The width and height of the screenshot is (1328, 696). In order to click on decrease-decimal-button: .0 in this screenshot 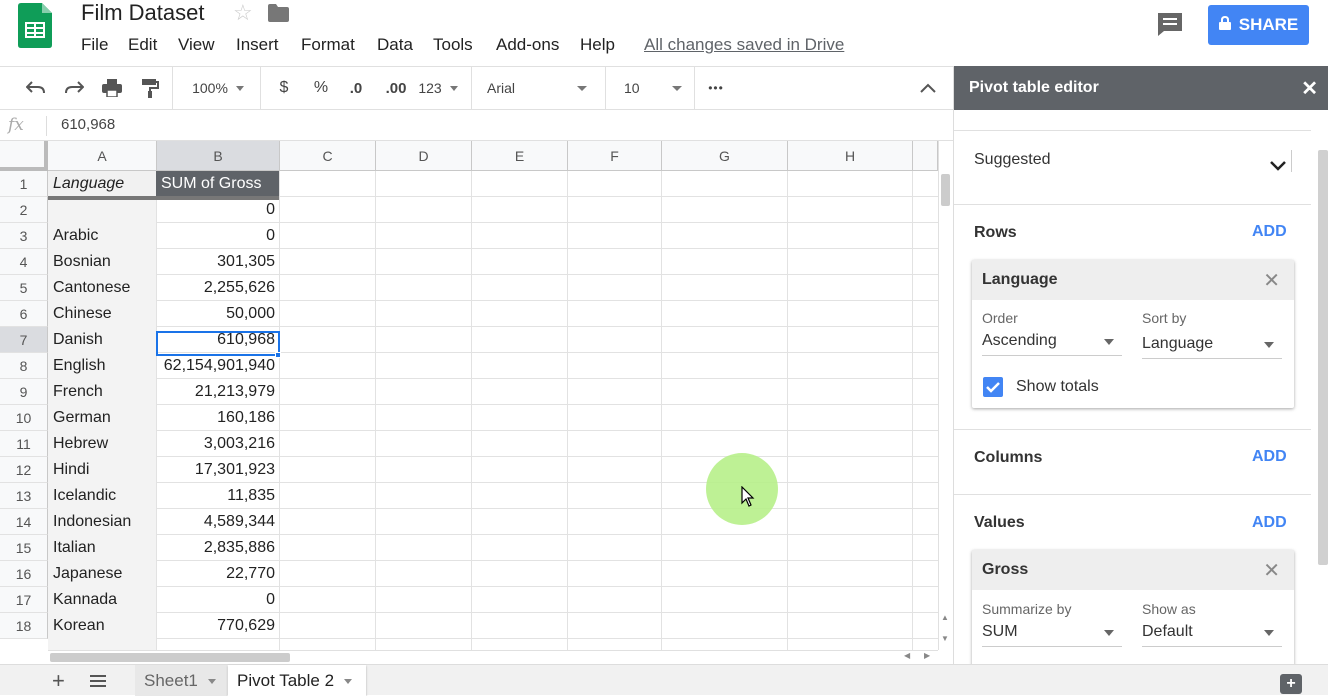, I will do `click(356, 88)`.